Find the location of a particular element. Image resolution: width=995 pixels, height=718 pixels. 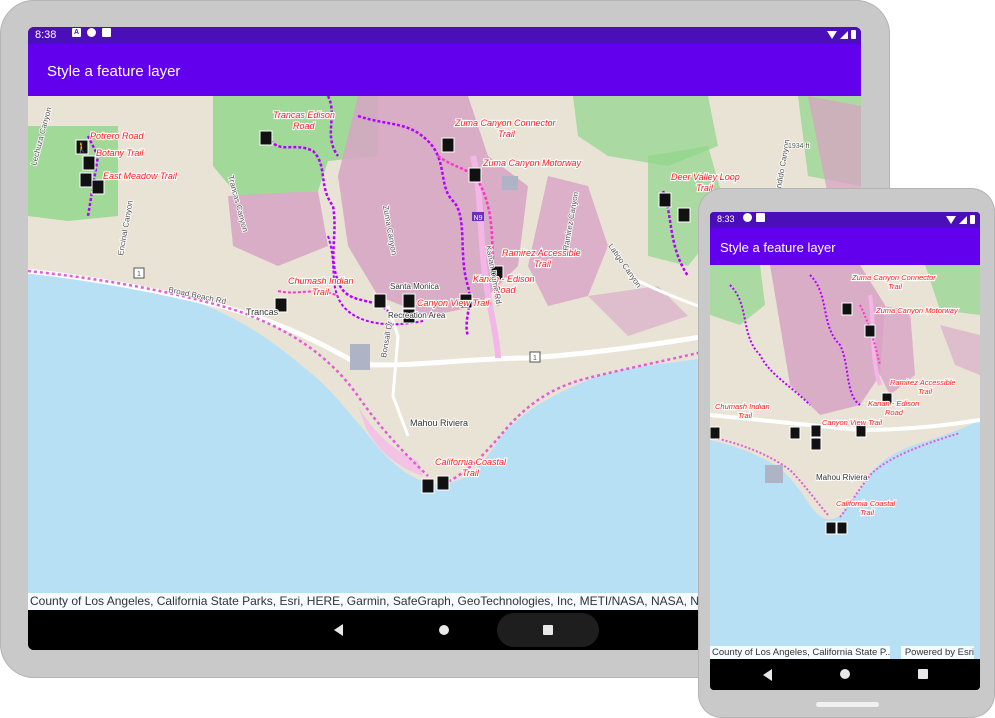

status-bar: 8:33 is located at coordinates (845, 220).